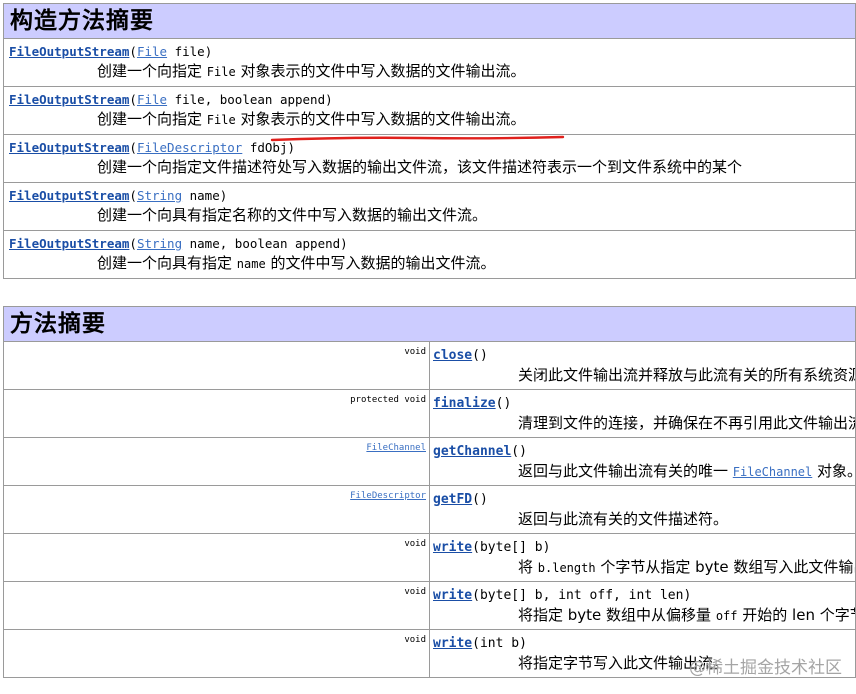  I want to click on constructor-description: 创建一个向指定 File 对象表示的文件中写入数据的文件输出流。, so click(432, 71).